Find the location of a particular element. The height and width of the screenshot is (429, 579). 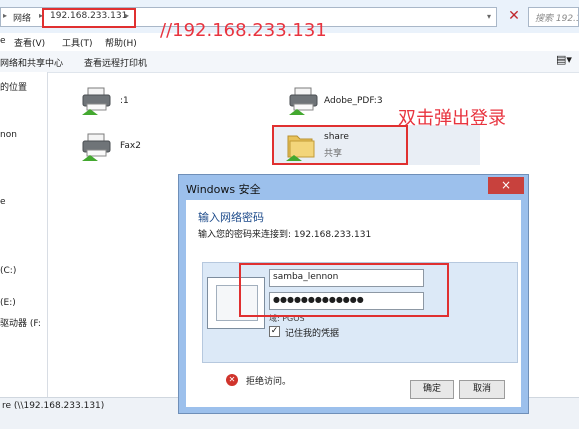

annotation-address: //192.168.233.131 is located at coordinates (243, 30).